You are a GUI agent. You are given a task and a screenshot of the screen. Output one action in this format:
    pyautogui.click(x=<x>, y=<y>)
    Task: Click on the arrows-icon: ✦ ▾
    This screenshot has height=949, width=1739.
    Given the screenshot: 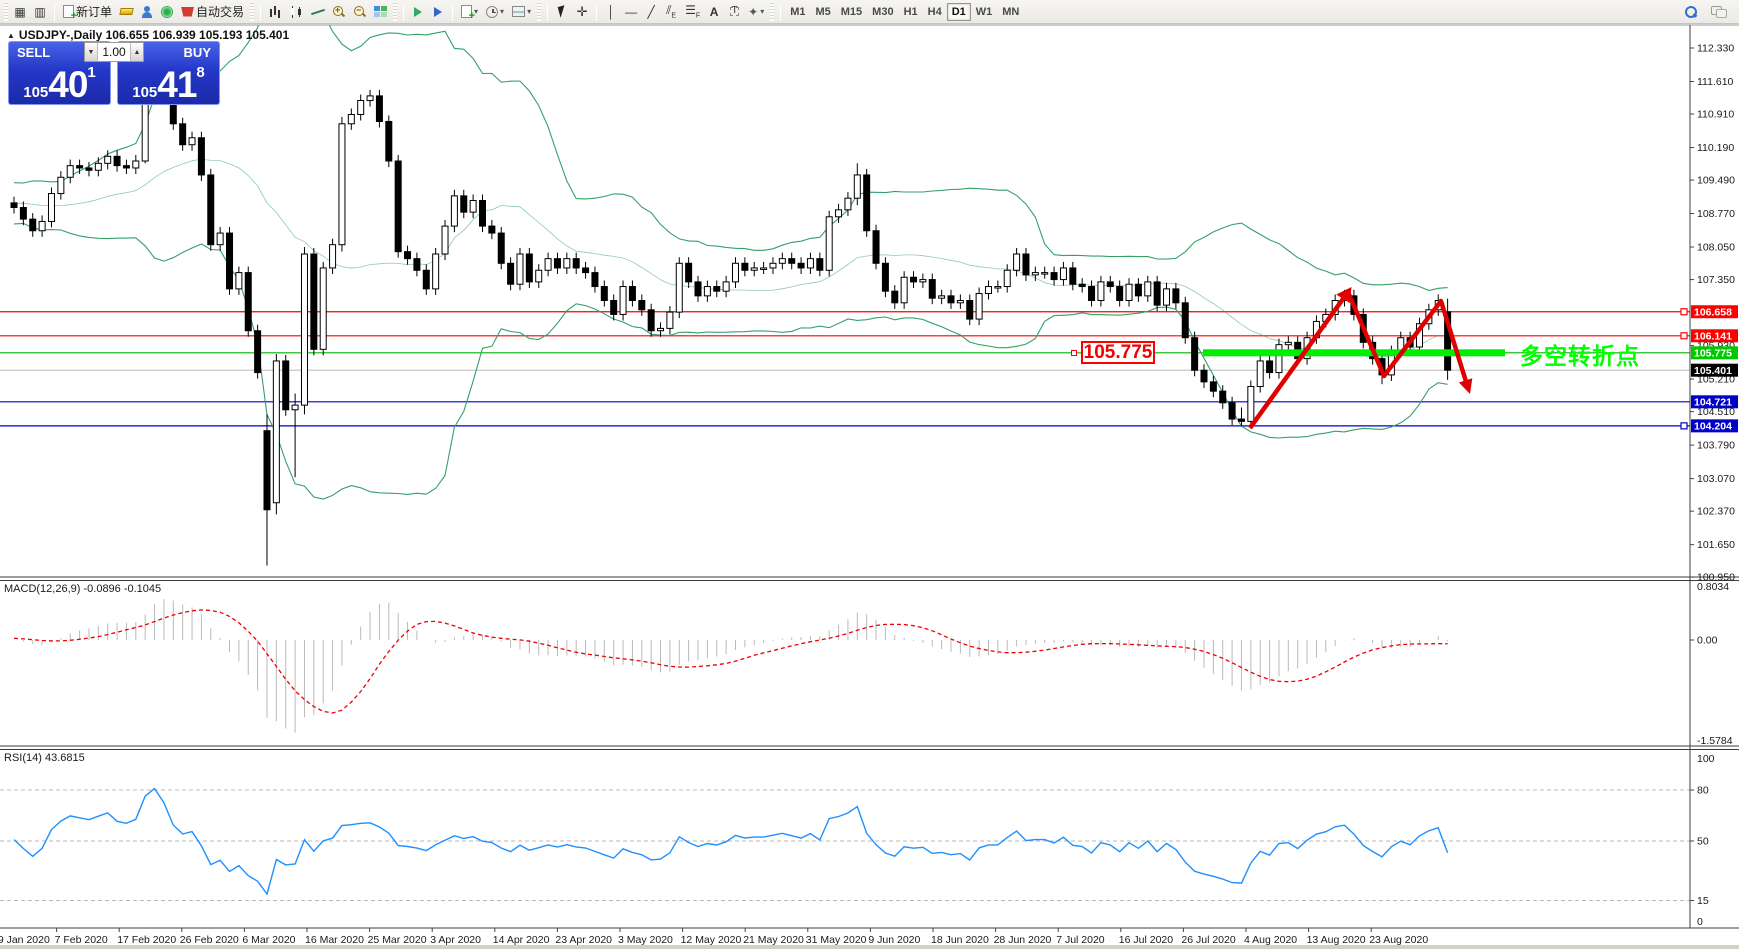 What is the action you would take?
    pyautogui.click(x=756, y=12)
    